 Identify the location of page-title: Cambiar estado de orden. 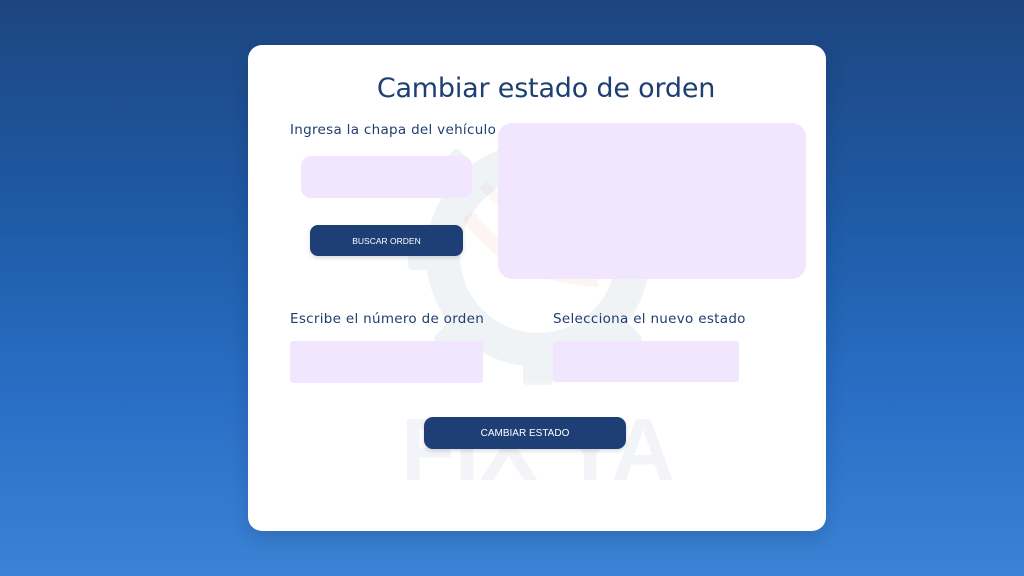
(546, 88).